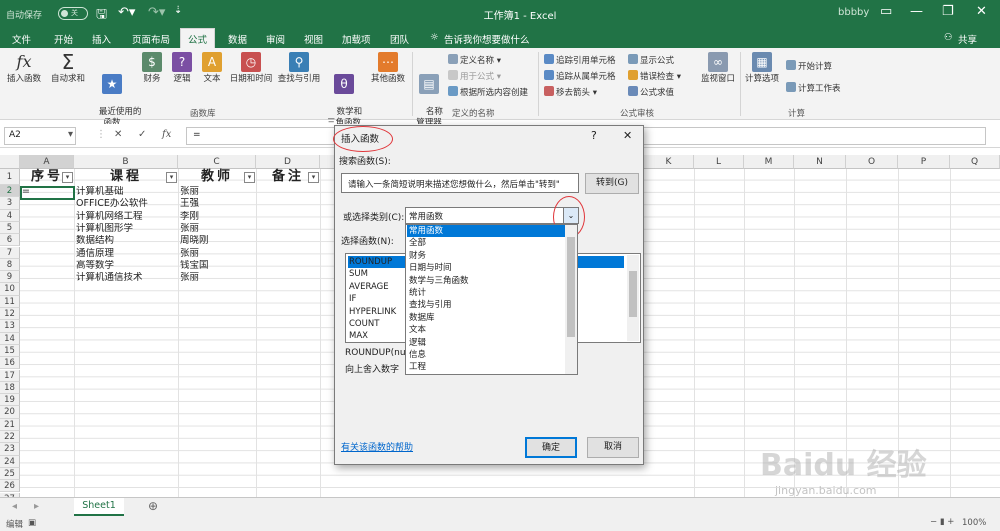 The height and width of the screenshot is (531, 1000). I want to click on watch-window-button: ∞ 监视窗口, so click(718, 68).